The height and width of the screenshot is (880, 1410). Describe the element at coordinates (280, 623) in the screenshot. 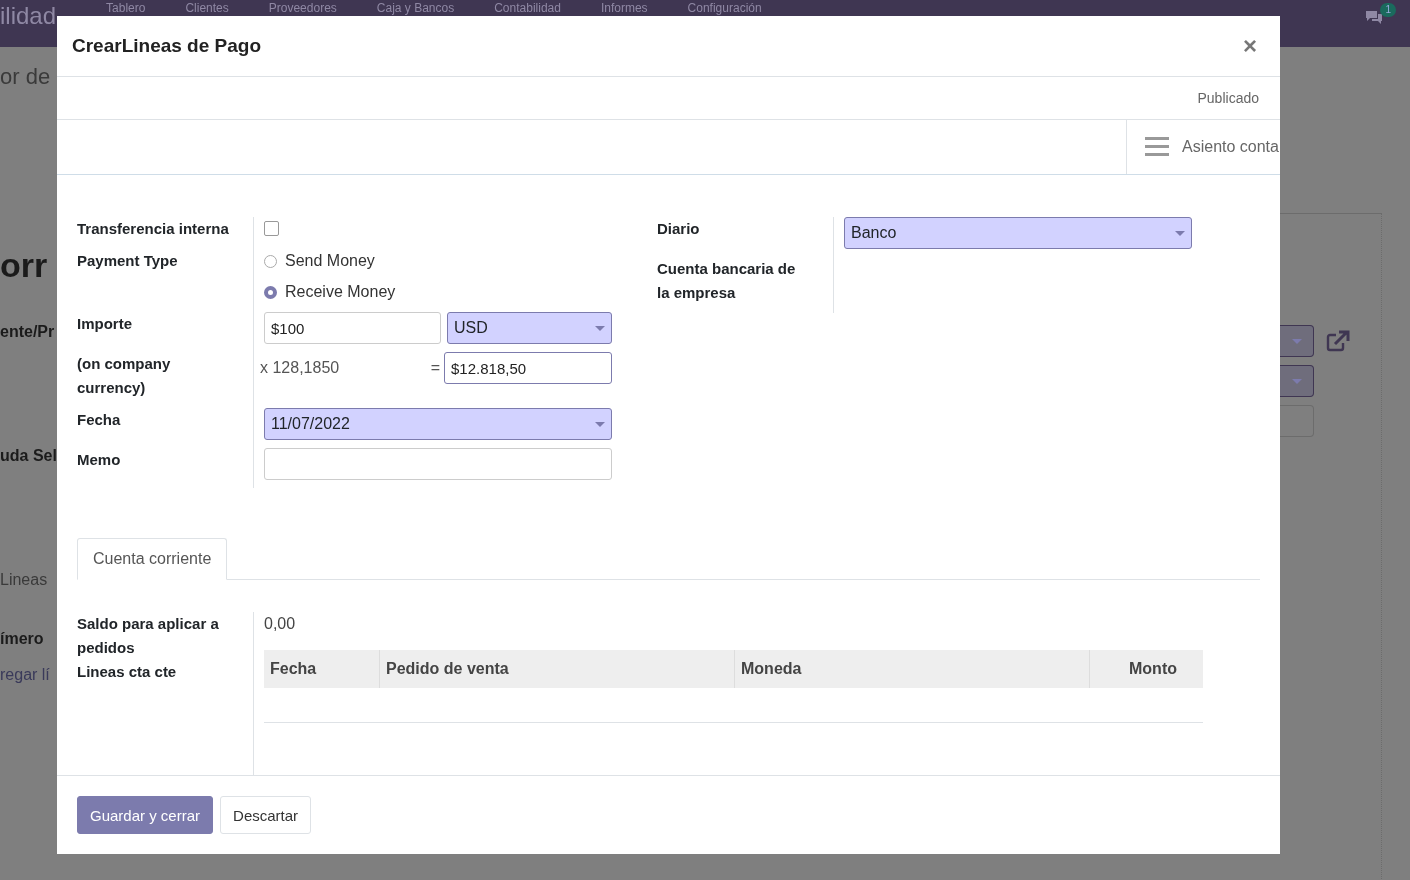

I see `balance-value: 0,00` at that location.